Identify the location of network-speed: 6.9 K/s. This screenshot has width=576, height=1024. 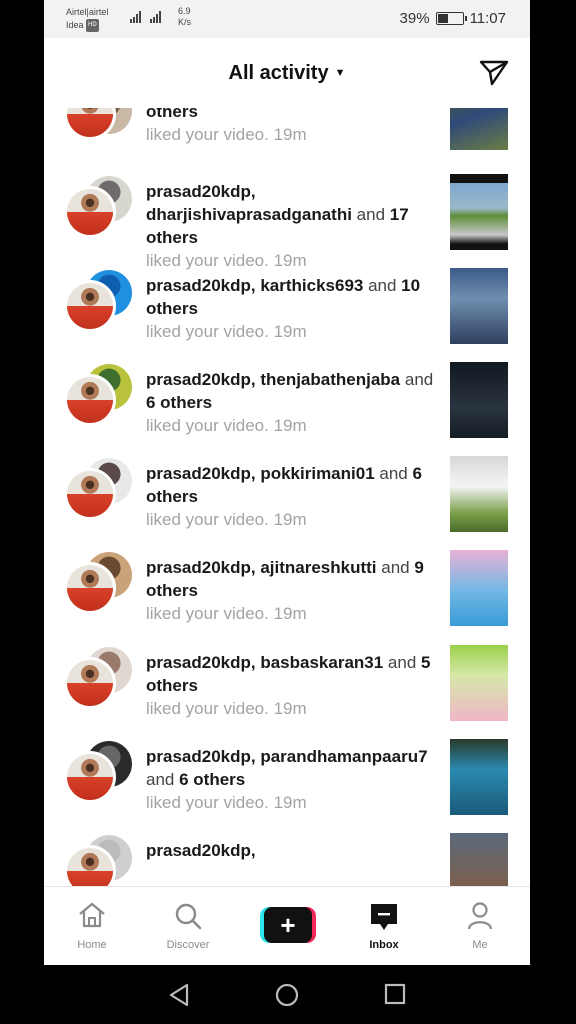
(184, 17).